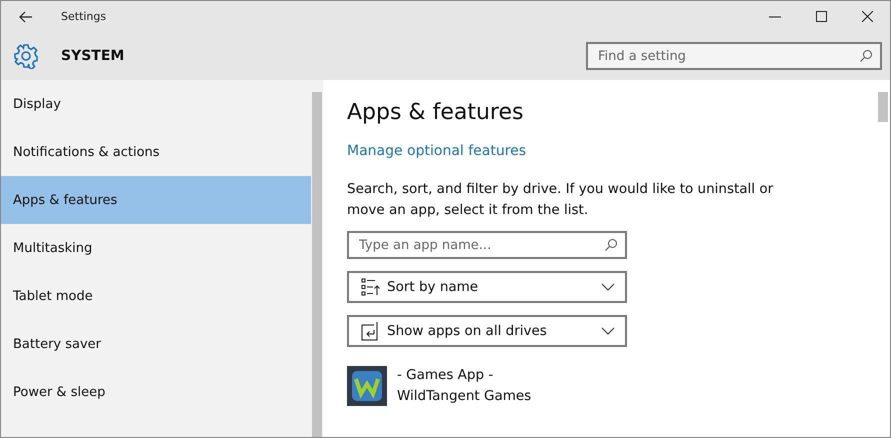 This screenshot has height=438, width=891. Describe the element at coordinates (436, 151) in the screenshot. I see `manage-features-link: Manage optional features` at that location.